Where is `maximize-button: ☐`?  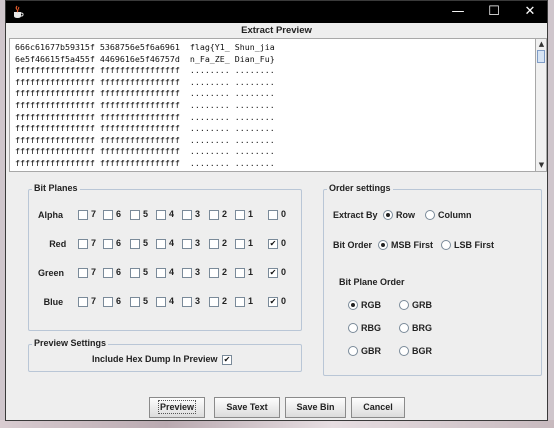
maximize-button: ☐ is located at coordinates (494, 12).